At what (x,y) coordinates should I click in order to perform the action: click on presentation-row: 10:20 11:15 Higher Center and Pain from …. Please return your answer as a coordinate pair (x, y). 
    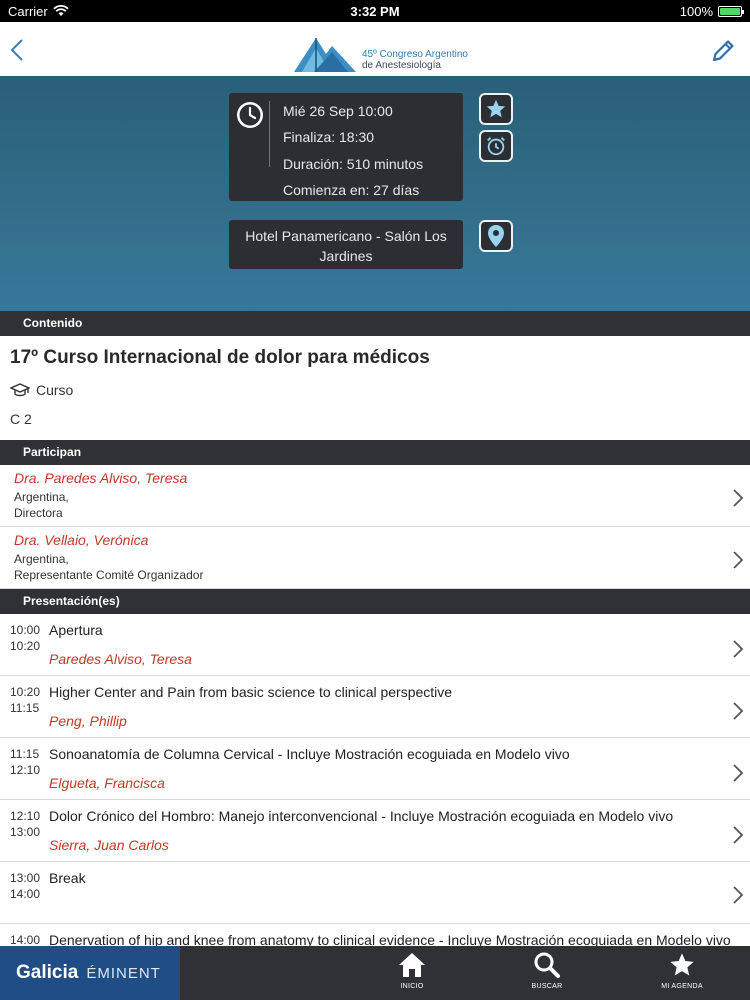
    Looking at the image, I should click on (375, 707).